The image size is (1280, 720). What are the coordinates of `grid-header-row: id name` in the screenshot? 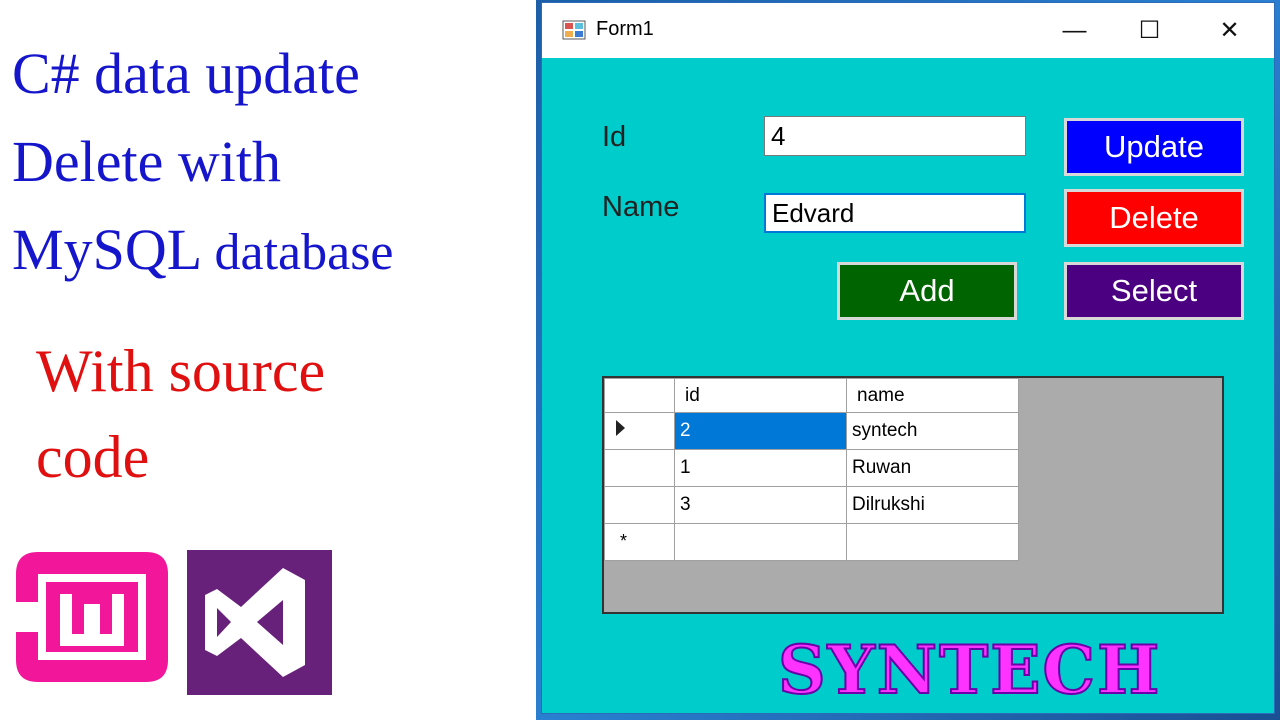 It's located at (811, 395).